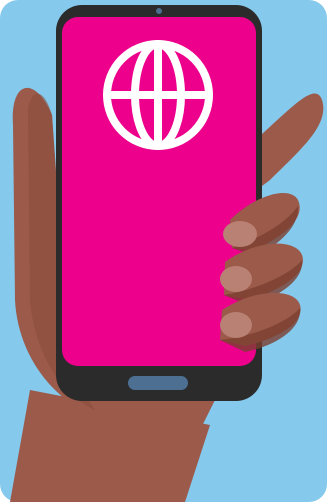 Image resolution: width=327 pixels, height=502 pixels. What do you see at coordinates (158, 95) in the screenshot?
I see `globe-icon` at bounding box center [158, 95].